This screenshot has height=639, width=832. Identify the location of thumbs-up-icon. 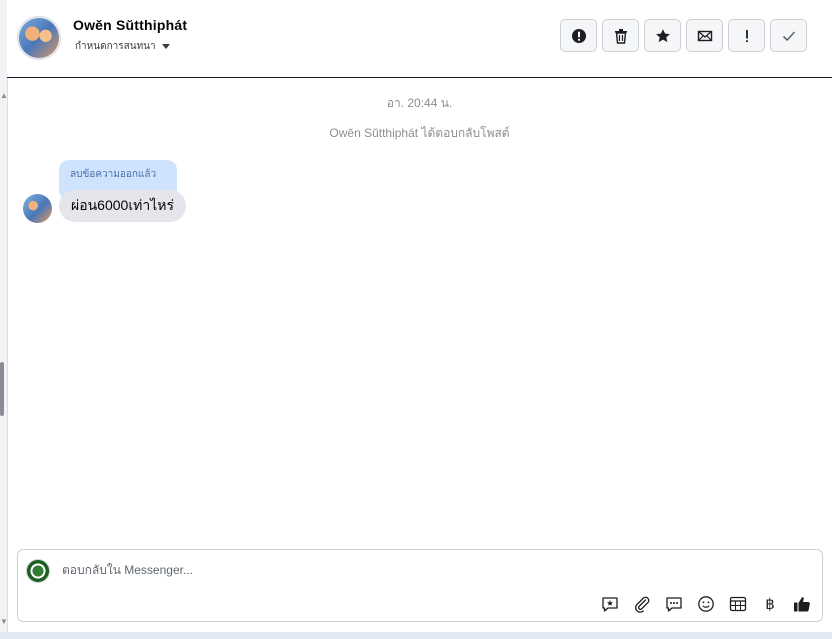
(802, 604).